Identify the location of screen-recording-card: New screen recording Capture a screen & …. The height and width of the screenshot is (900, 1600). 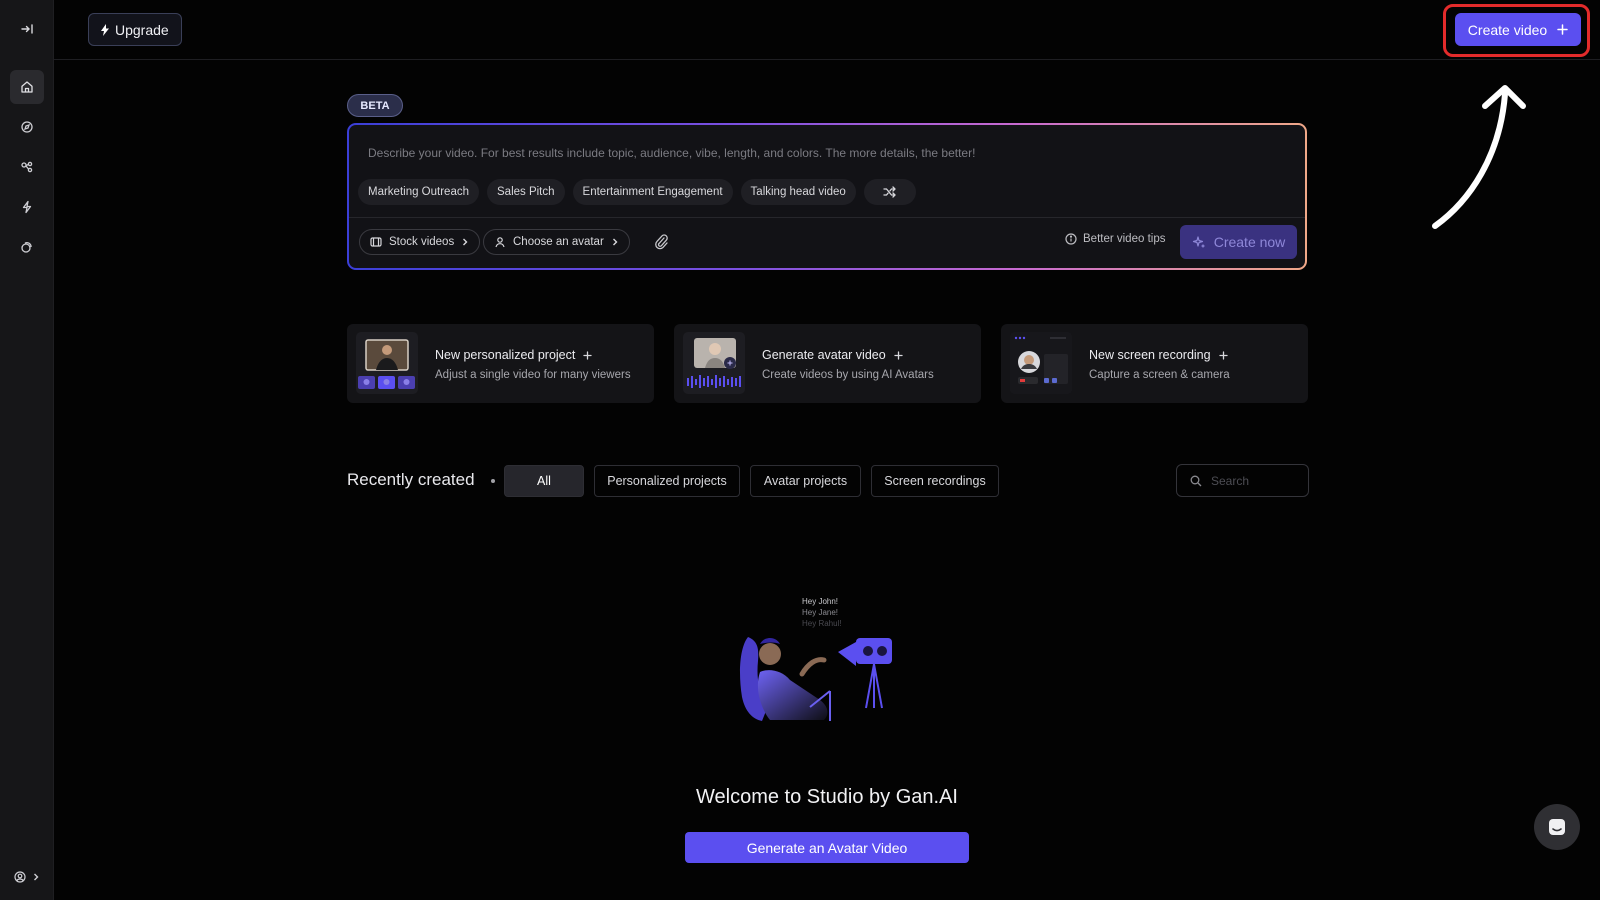
(1154, 363).